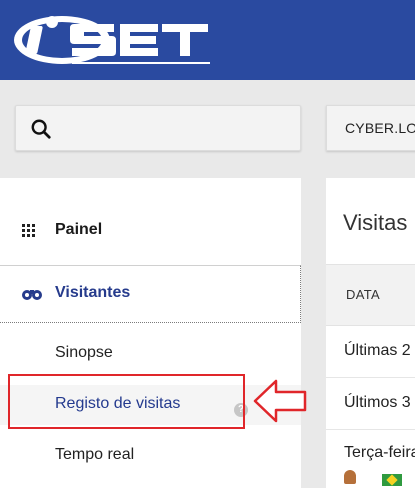 The height and width of the screenshot is (488, 415). I want to click on table-row: Últimas 2, so click(370, 352).